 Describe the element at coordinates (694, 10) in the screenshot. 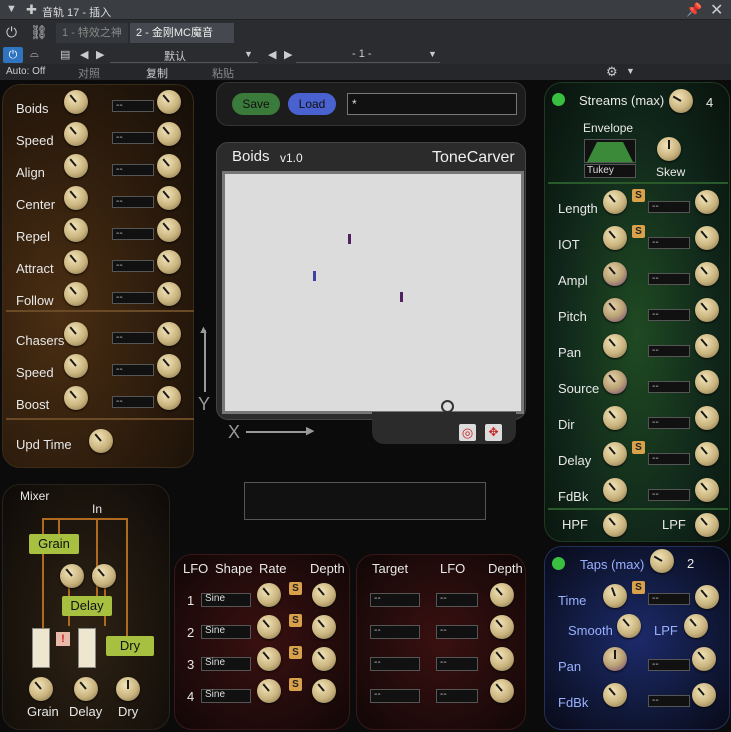

I see `pin-icon: 📌` at that location.